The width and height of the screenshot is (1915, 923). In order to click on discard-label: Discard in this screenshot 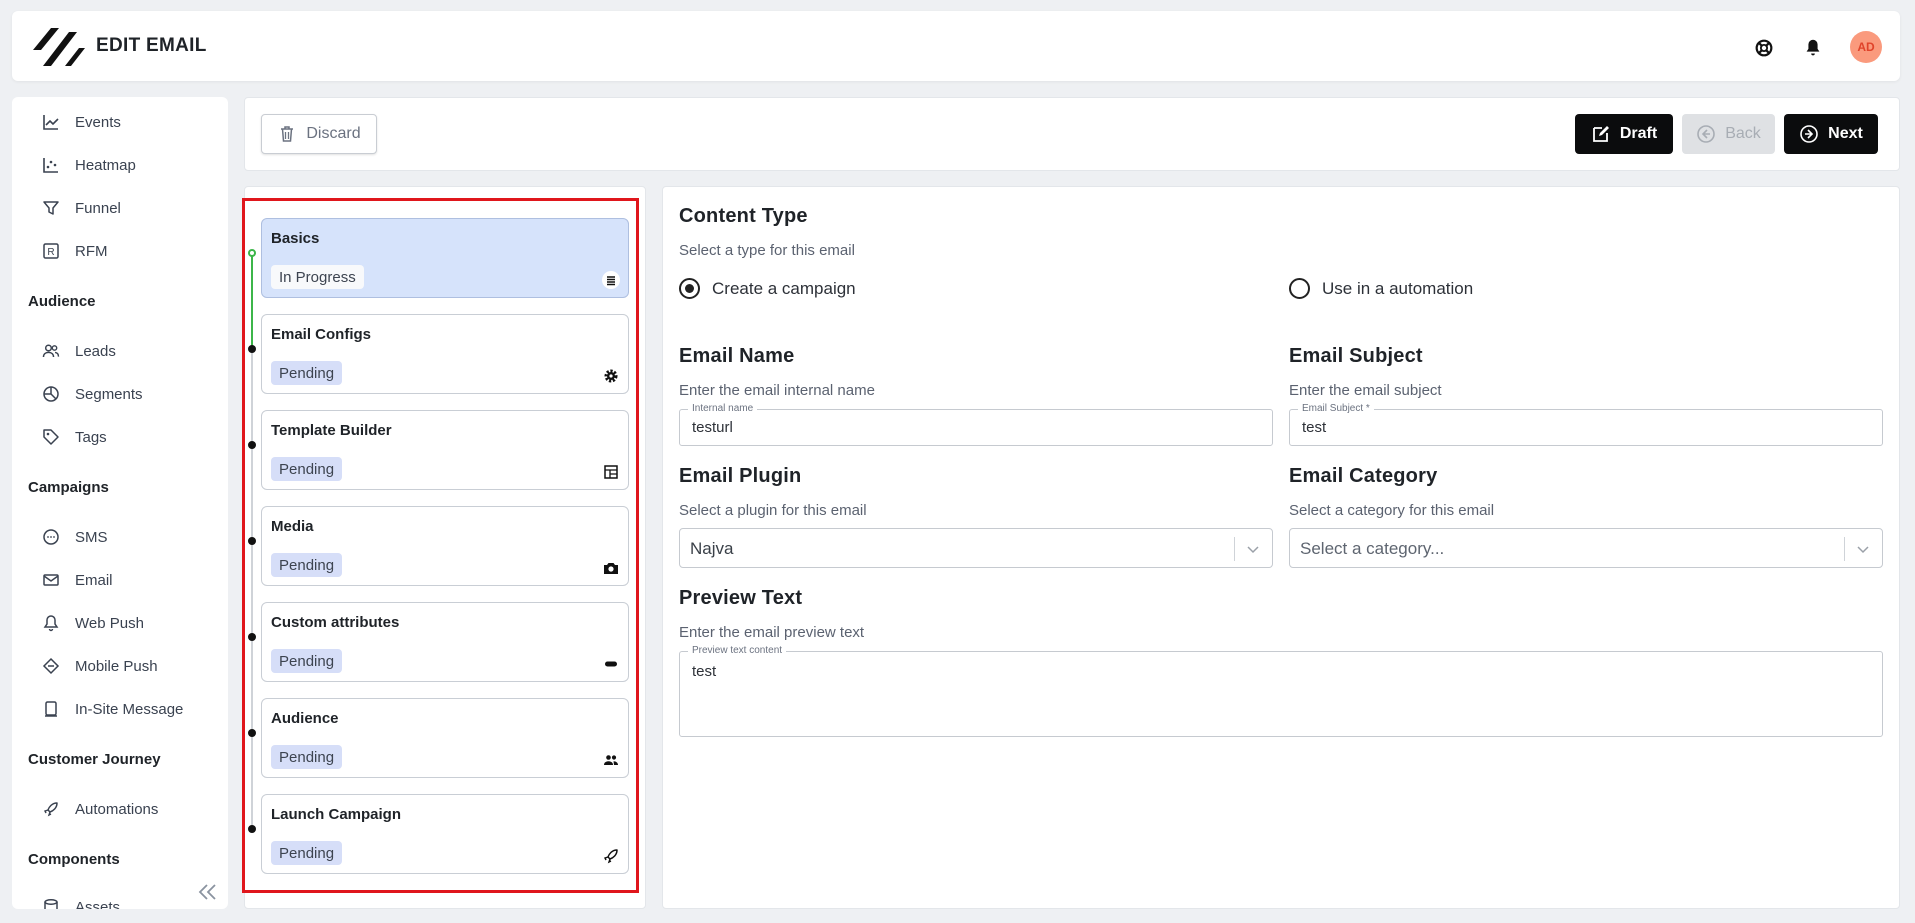, I will do `click(333, 133)`.